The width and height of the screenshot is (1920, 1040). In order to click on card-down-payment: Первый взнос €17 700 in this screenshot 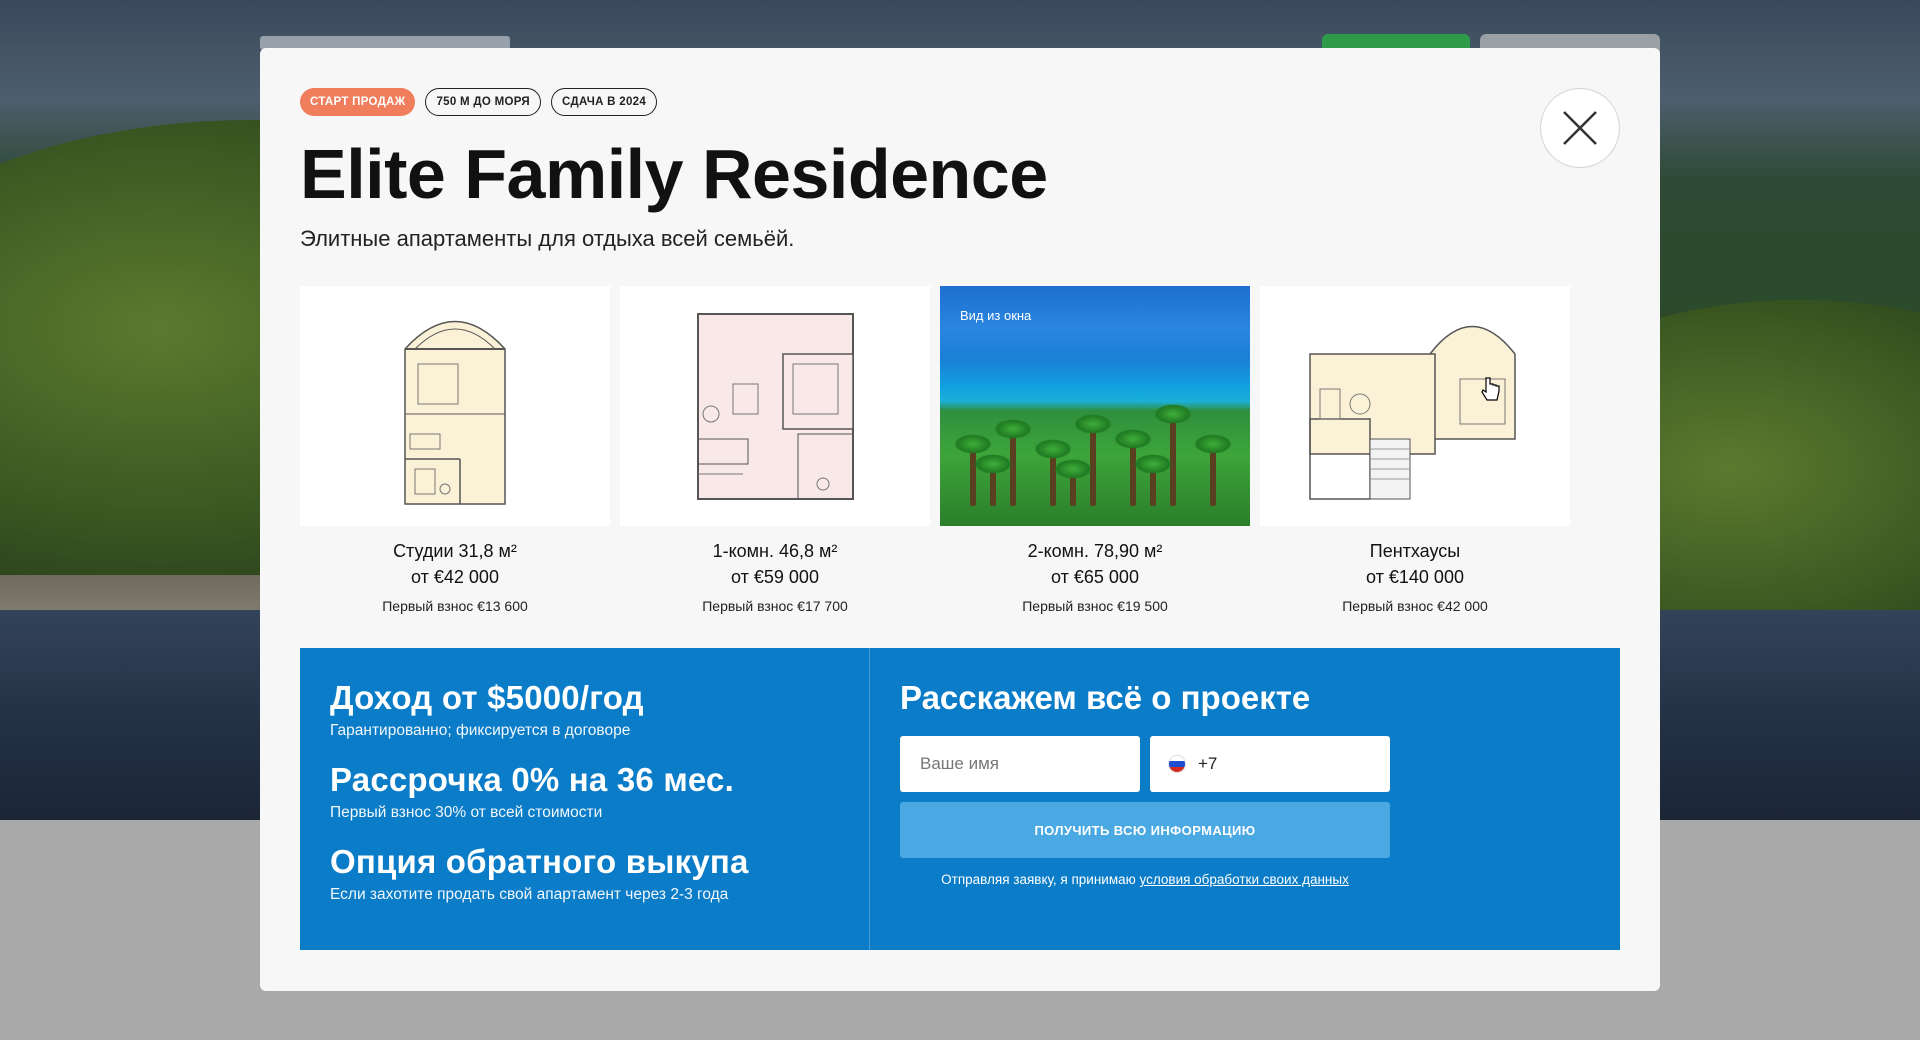, I will do `click(775, 606)`.